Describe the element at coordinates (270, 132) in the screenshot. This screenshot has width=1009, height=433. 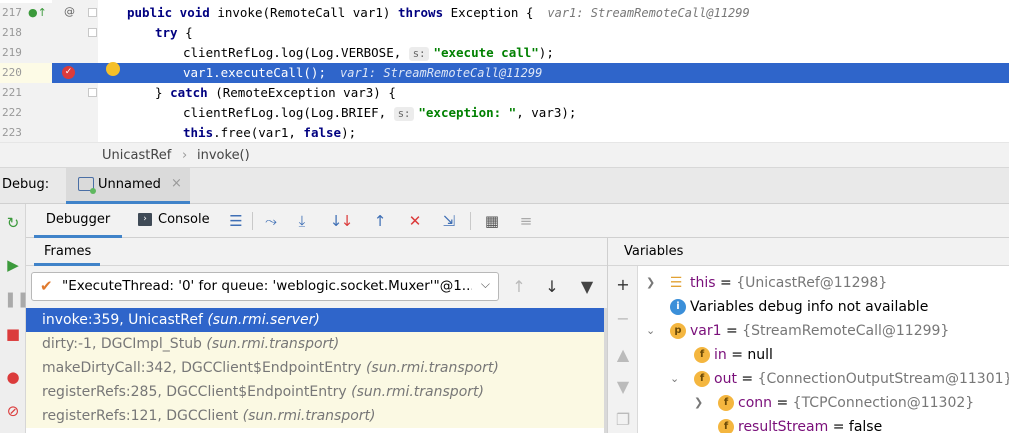
I see `code-text: this.free(var1, false);` at that location.